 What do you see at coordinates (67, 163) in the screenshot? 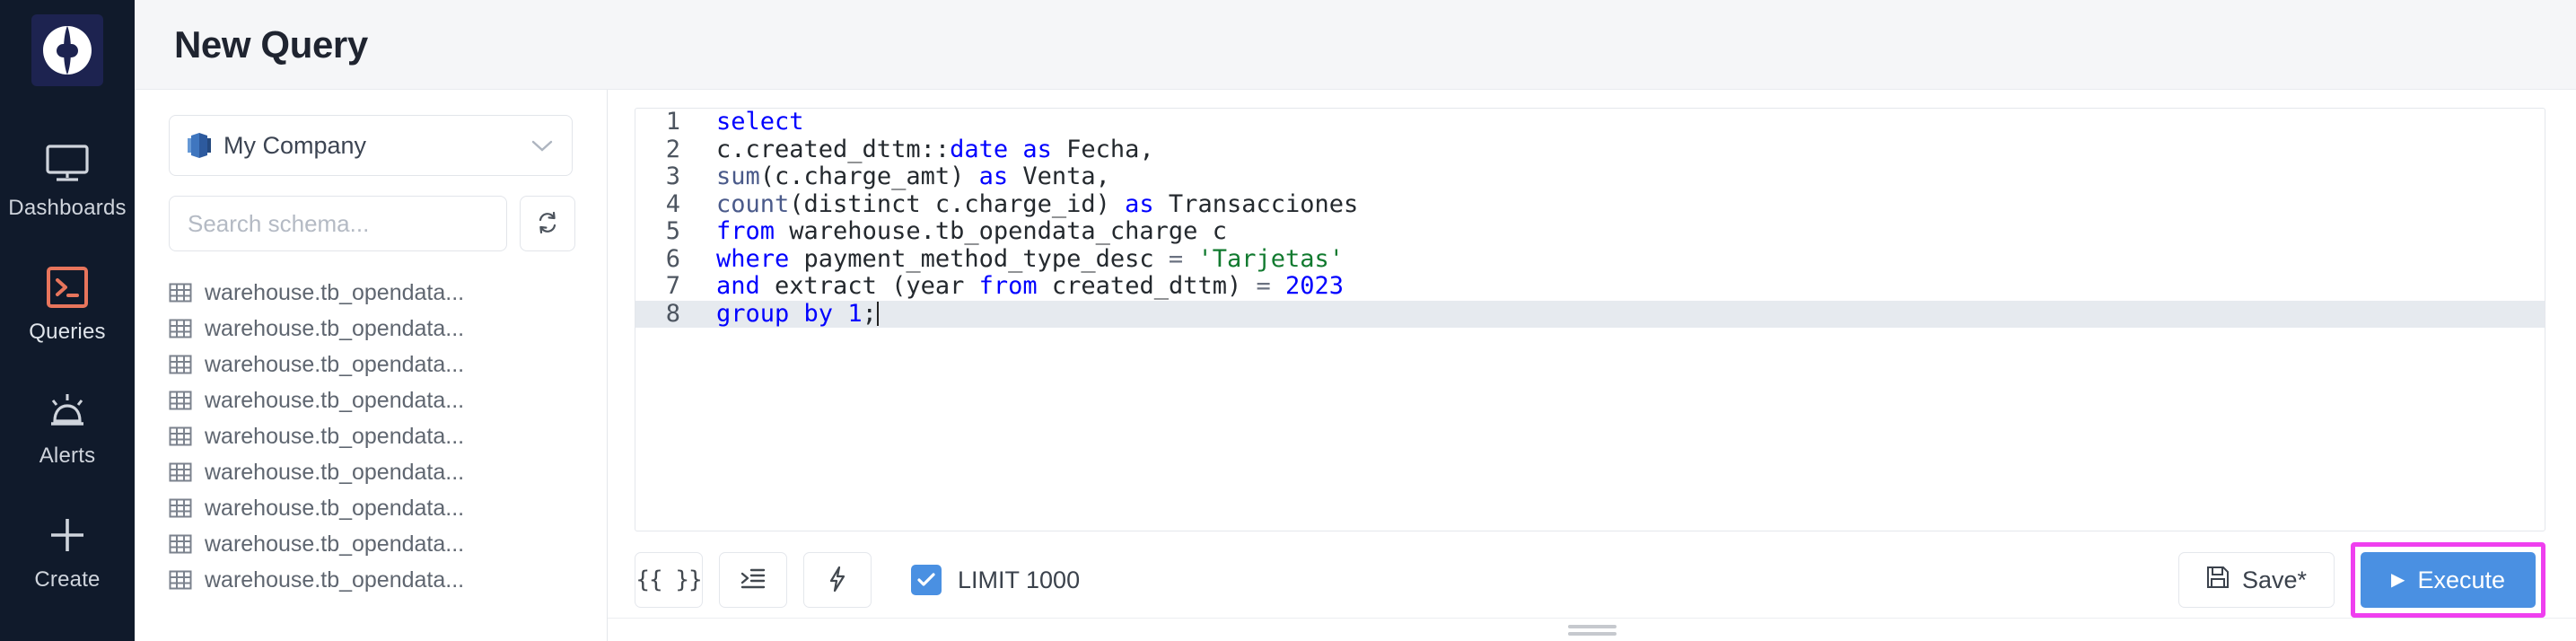
I see `monitor-icon` at bounding box center [67, 163].